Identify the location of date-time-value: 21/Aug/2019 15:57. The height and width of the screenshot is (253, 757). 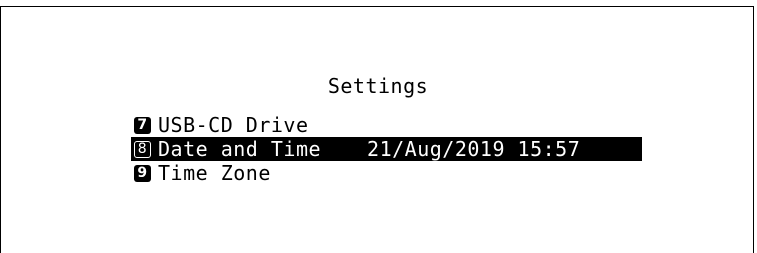
(474, 149).